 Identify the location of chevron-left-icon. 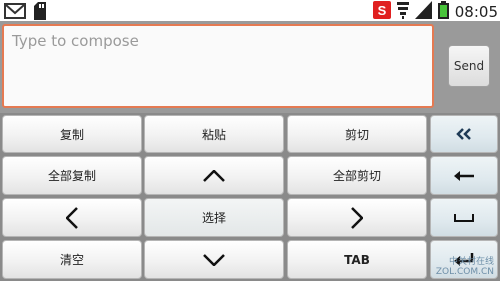
(72, 217).